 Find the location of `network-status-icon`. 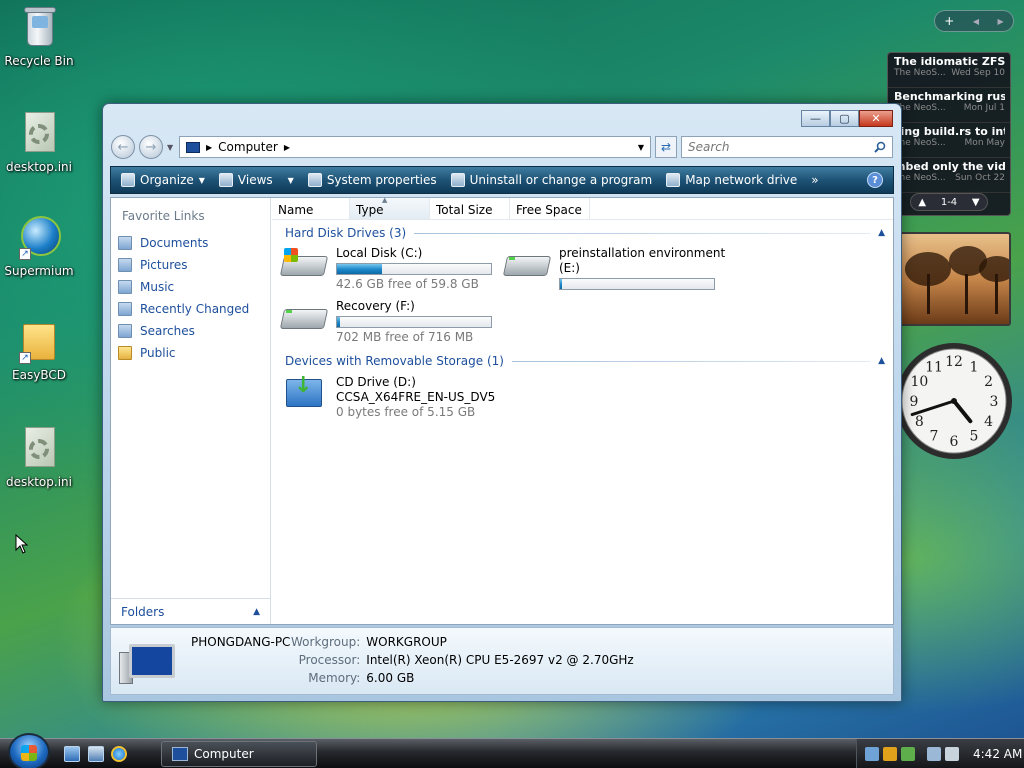

network-status-icon is located at coordinates (872, 754).